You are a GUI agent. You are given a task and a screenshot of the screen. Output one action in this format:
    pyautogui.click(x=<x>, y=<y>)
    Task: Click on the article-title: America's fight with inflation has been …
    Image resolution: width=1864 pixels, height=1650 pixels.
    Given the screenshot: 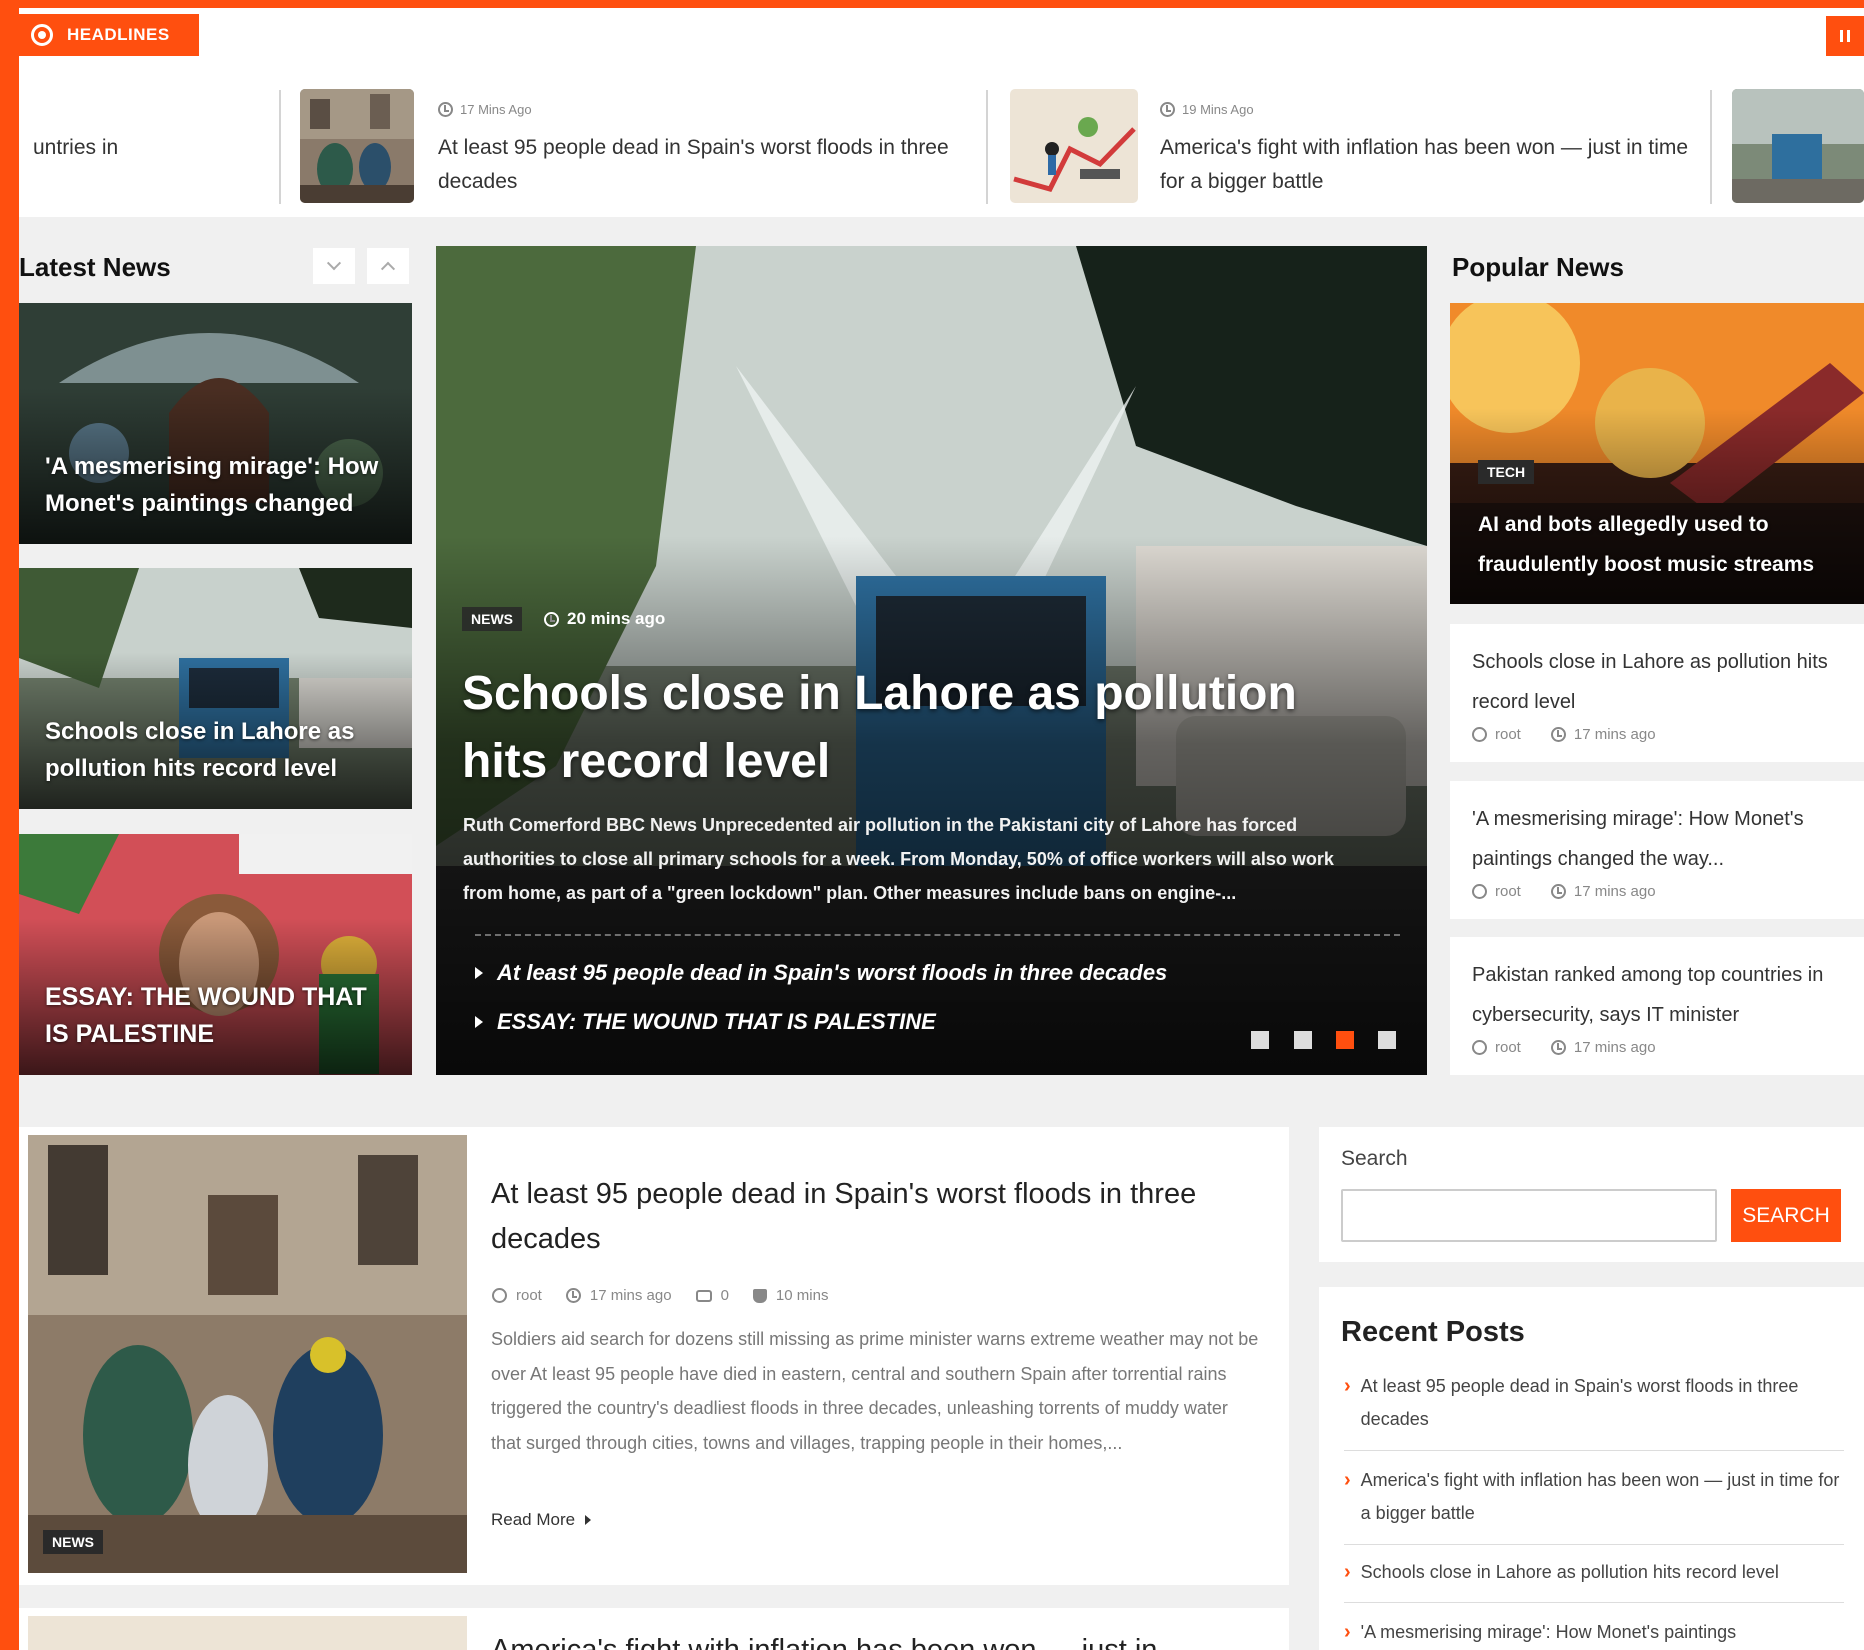 What is the action you would take?
    pyautogui.click(x=824, y=1639)
    